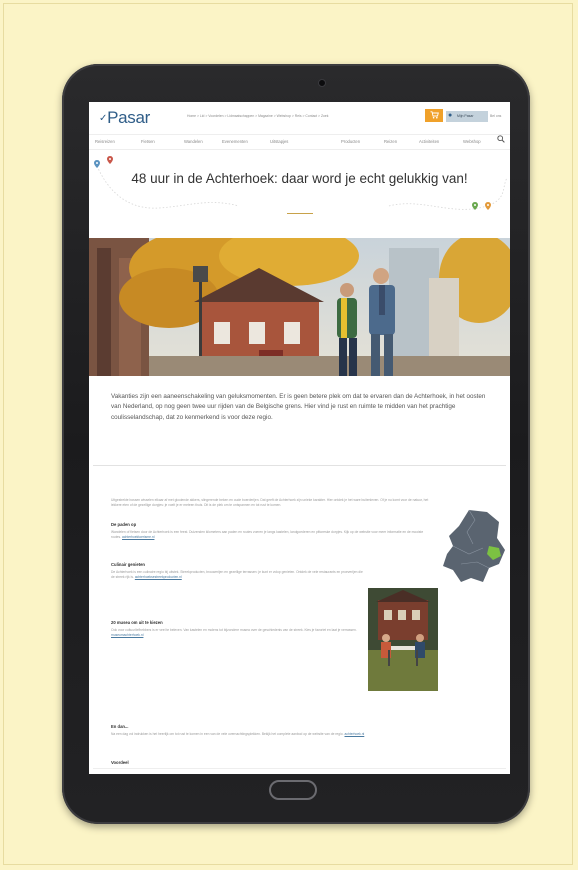 Image resolution: width=578 pixels, height=870 pixels. I want to click on section-link: achterhoek.nl, so click(355, 734).